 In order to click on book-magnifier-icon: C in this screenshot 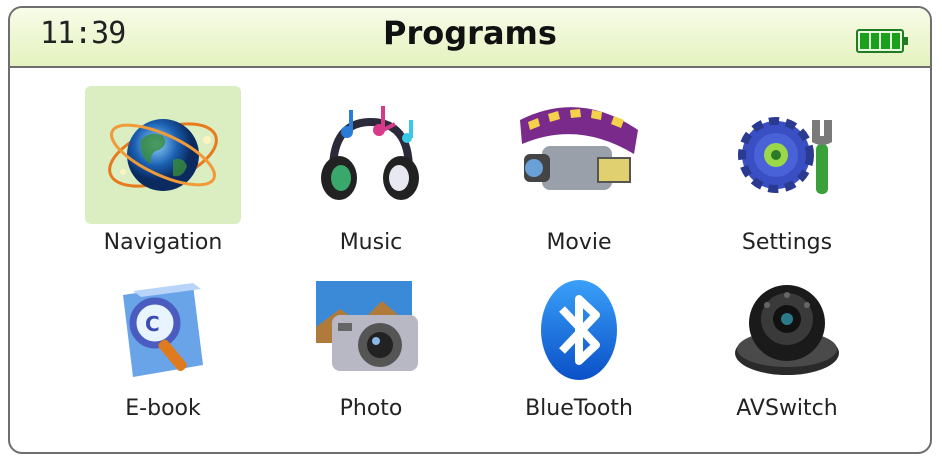, I will do `click(163, 330)`.